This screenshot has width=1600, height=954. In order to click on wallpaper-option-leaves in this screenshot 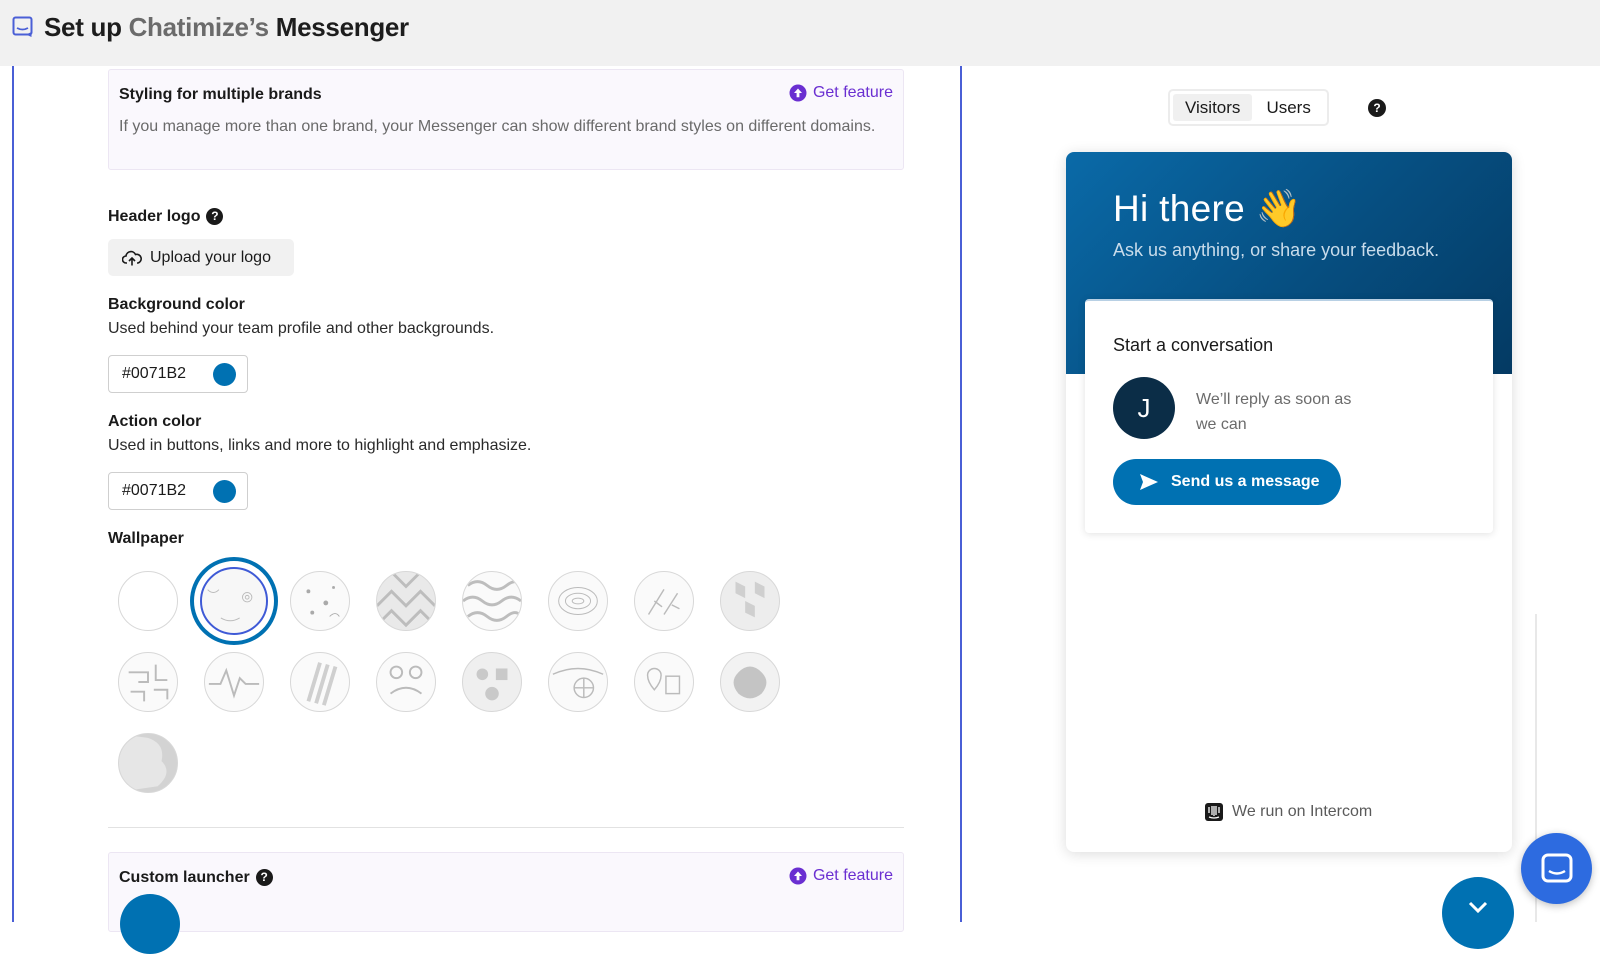, I will do `click(664, 601)`.